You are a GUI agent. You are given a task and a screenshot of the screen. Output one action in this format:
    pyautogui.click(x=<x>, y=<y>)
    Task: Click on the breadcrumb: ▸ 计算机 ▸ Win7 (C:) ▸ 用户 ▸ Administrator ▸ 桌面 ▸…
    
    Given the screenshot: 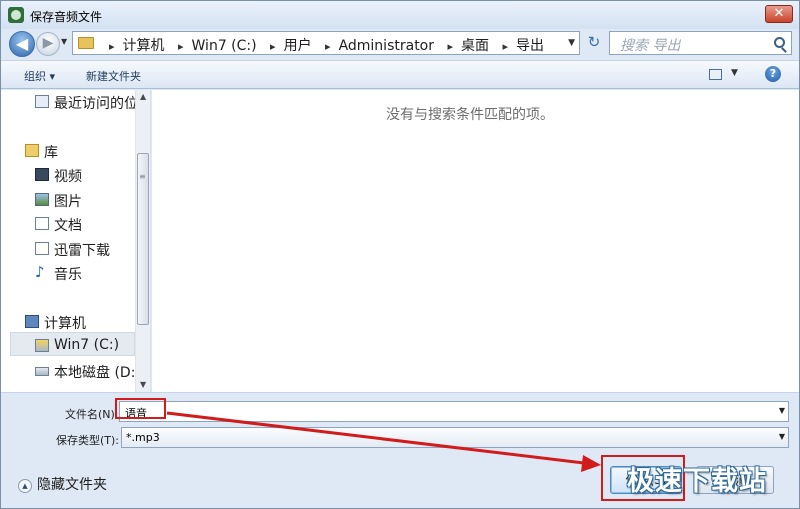 What is the action you would take?
    pyautogui.click(x=322, y=45)
    